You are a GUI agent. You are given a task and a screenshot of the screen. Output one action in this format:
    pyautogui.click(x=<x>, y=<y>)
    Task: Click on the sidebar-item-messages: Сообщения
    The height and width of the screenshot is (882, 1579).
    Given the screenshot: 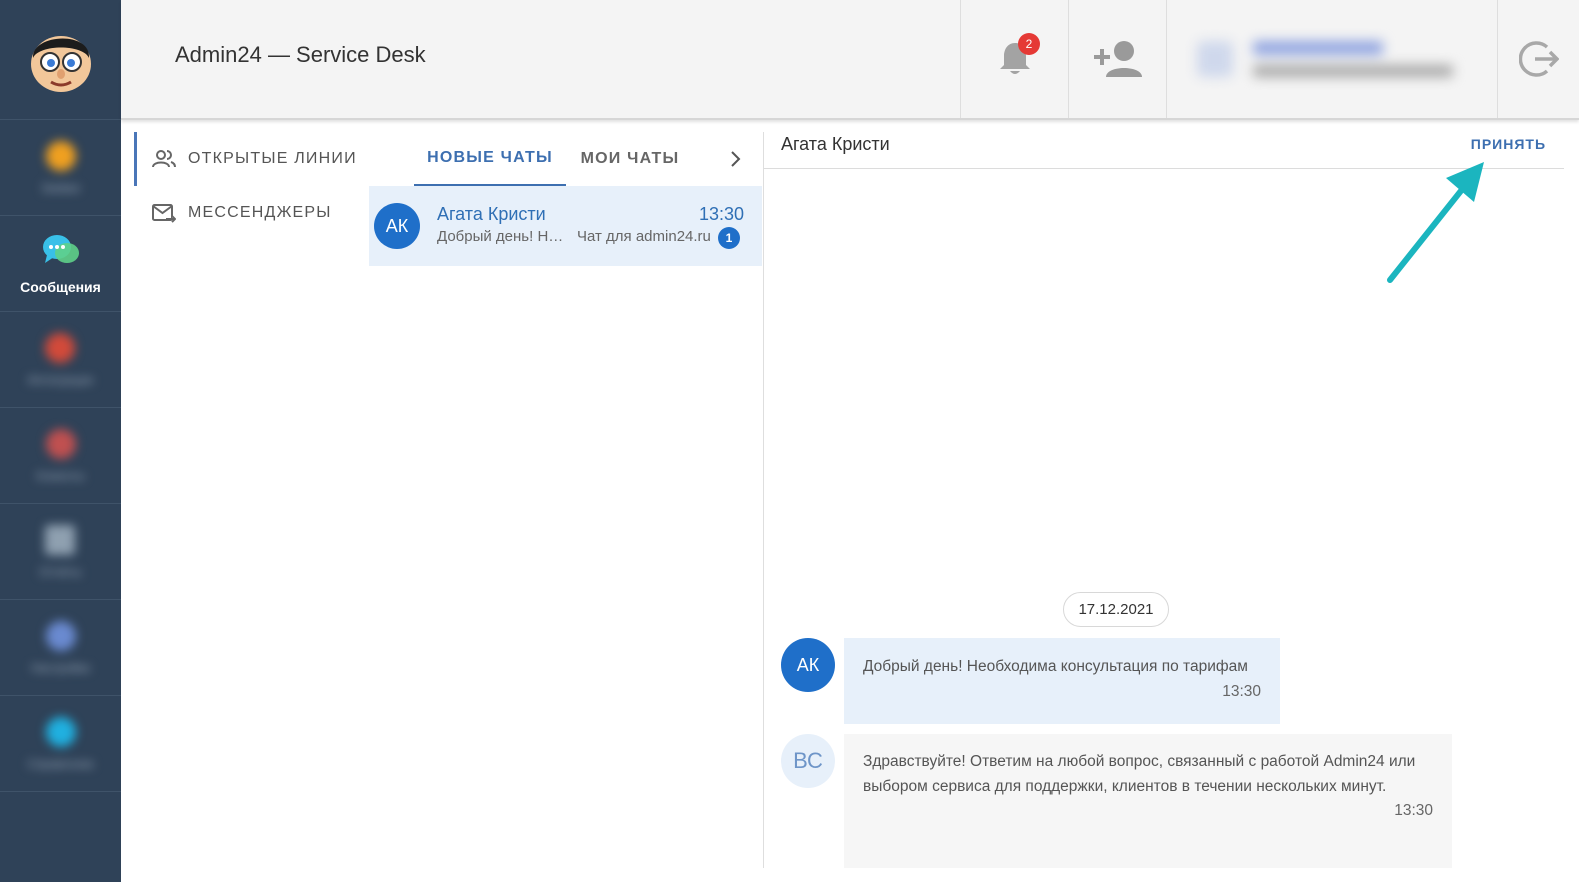 What is the action you would take?
    pyautogui.click(x=60, y=264)
    